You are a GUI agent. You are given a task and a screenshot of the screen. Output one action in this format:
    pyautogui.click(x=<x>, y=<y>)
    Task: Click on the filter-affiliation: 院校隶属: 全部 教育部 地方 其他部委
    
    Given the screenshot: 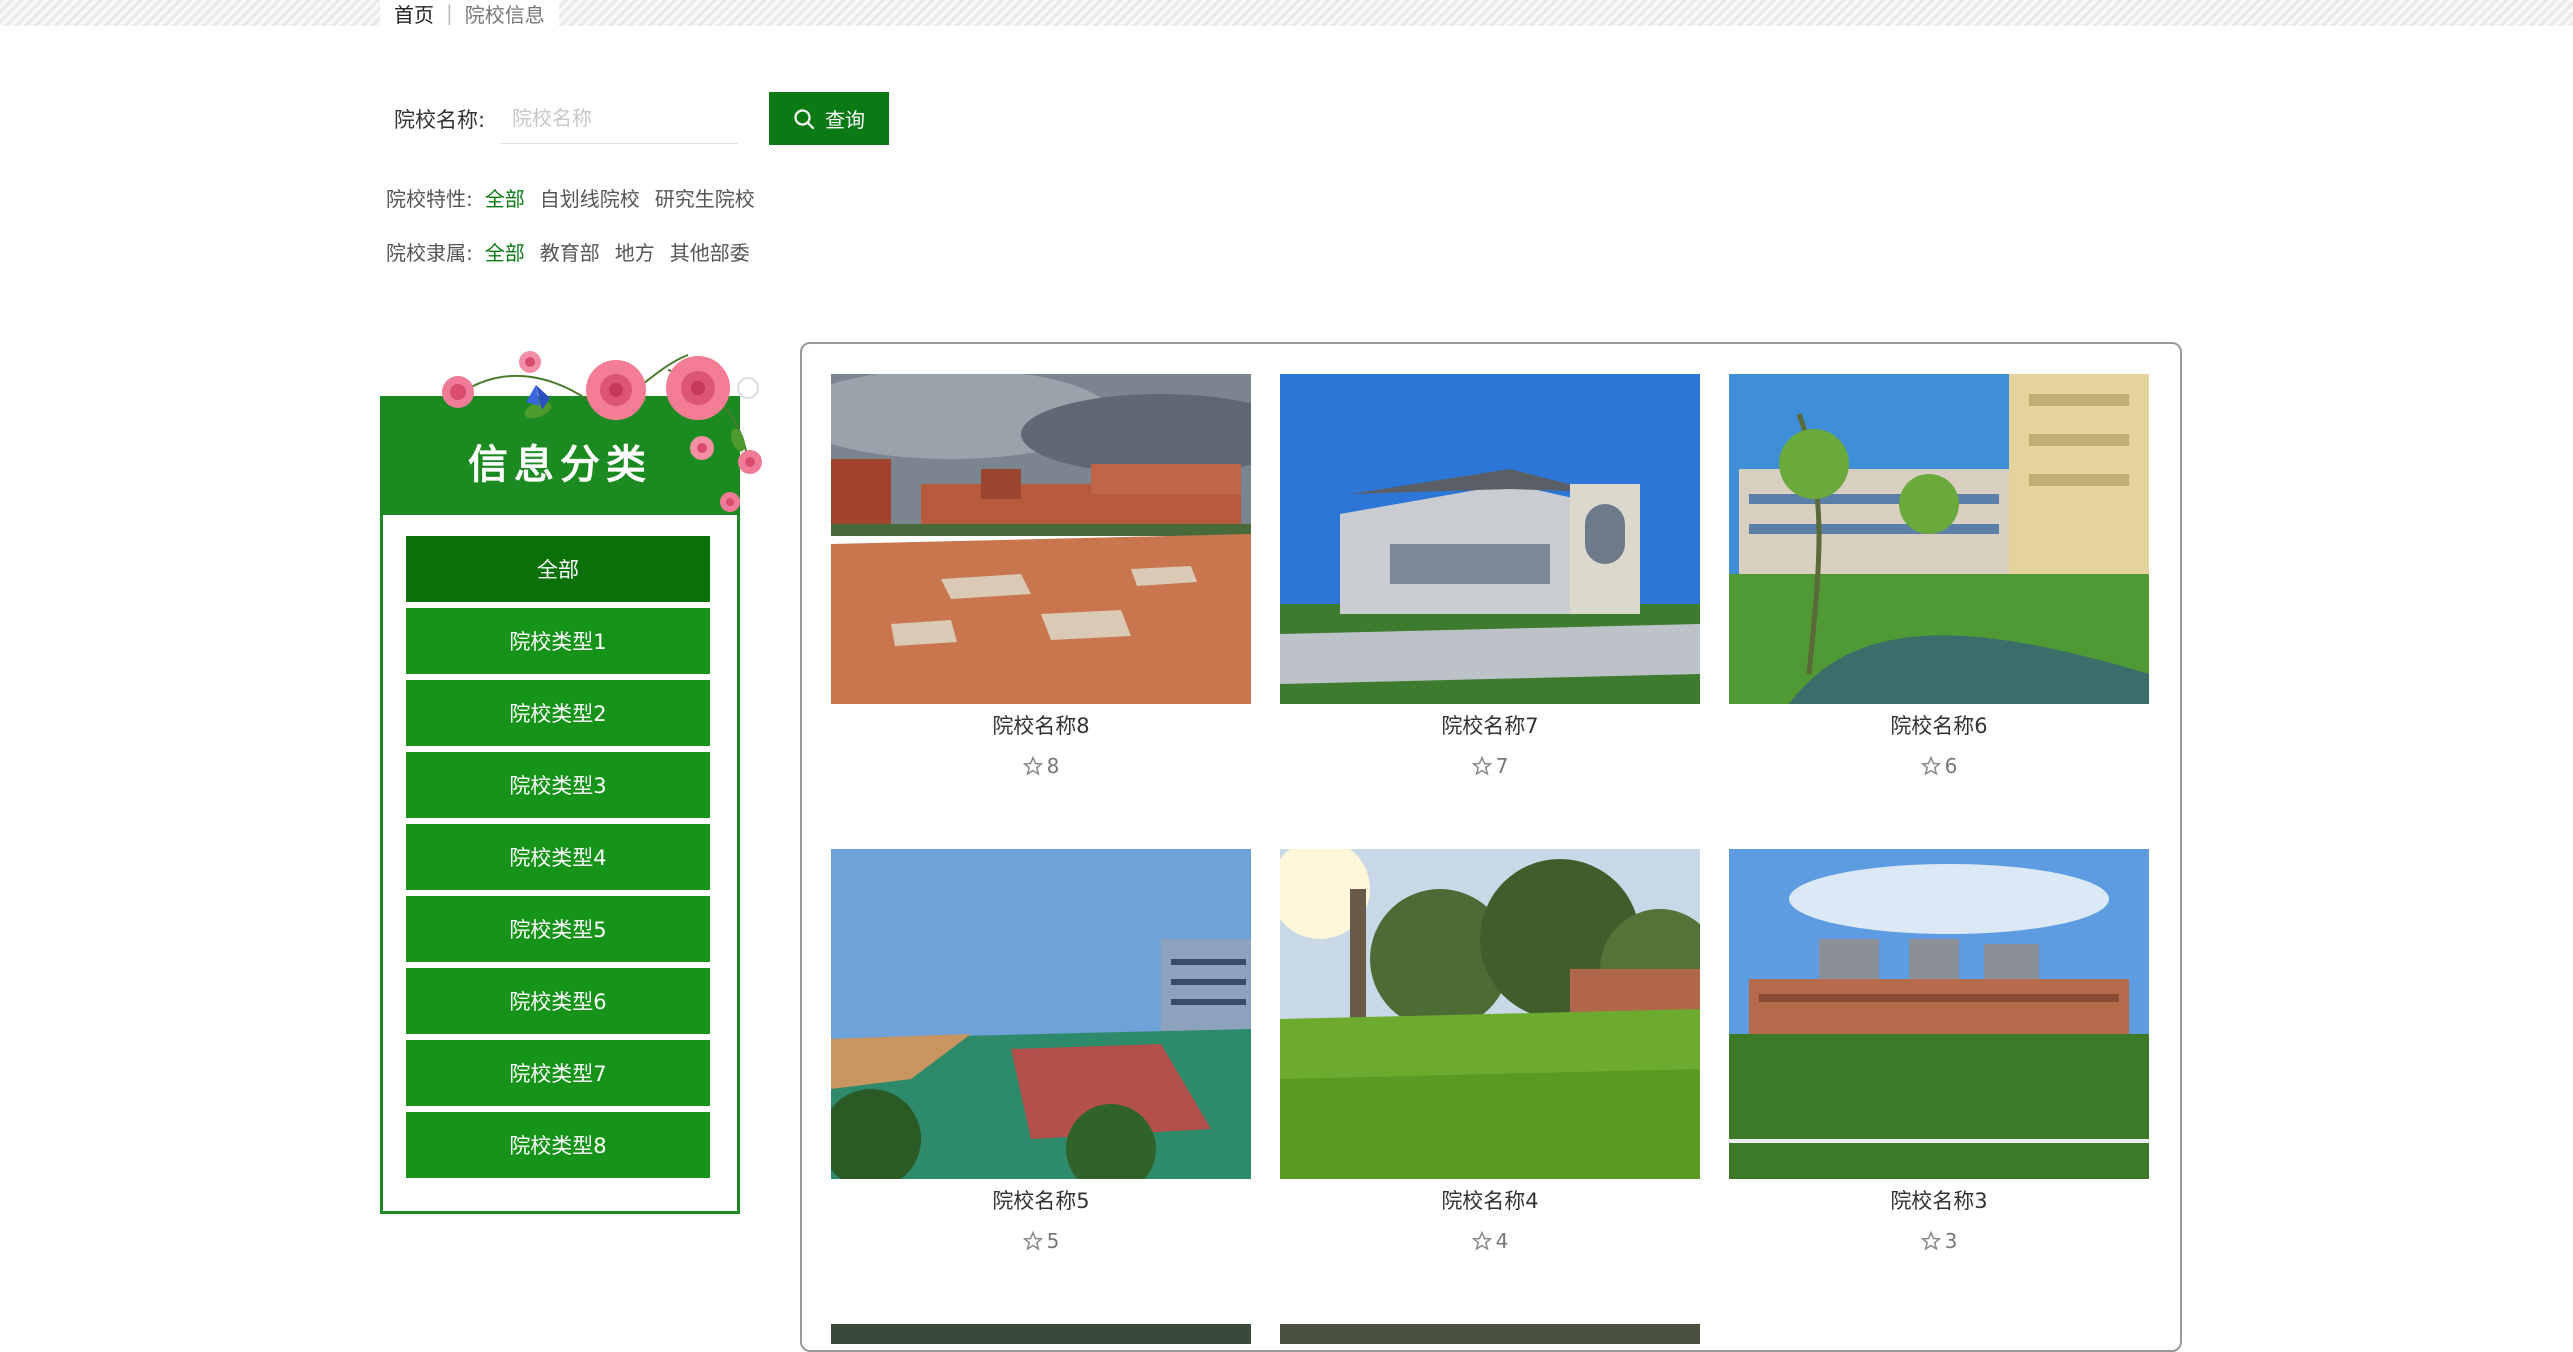 What is the action you would take?
    pyautogui.click(x=575, y=251)
    